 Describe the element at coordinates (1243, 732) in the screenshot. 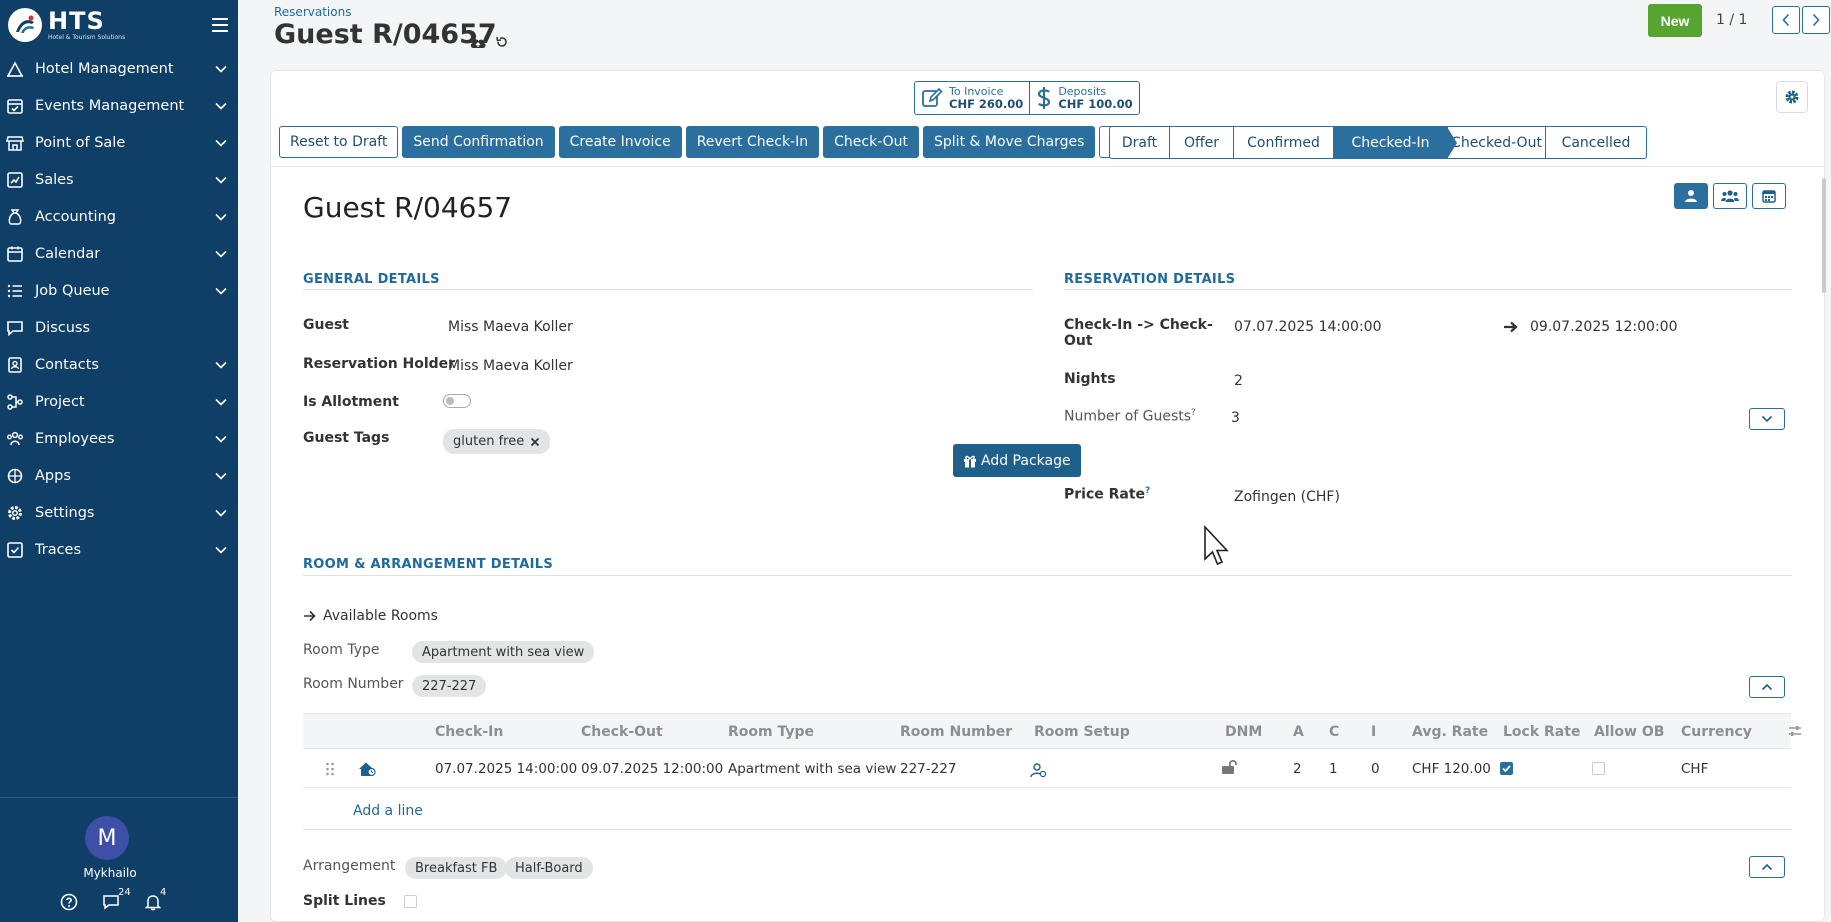

I see `column-header-dnm: DNM` at that location.